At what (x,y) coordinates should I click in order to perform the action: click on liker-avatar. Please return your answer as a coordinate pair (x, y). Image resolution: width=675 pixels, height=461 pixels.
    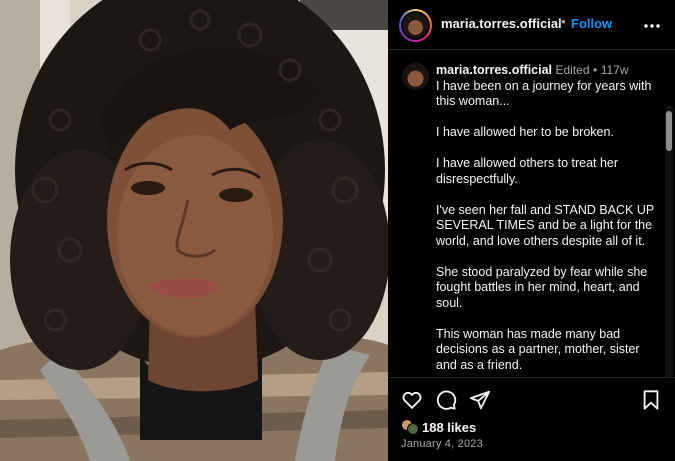
    Looking at the image, I should click on (413, 429).